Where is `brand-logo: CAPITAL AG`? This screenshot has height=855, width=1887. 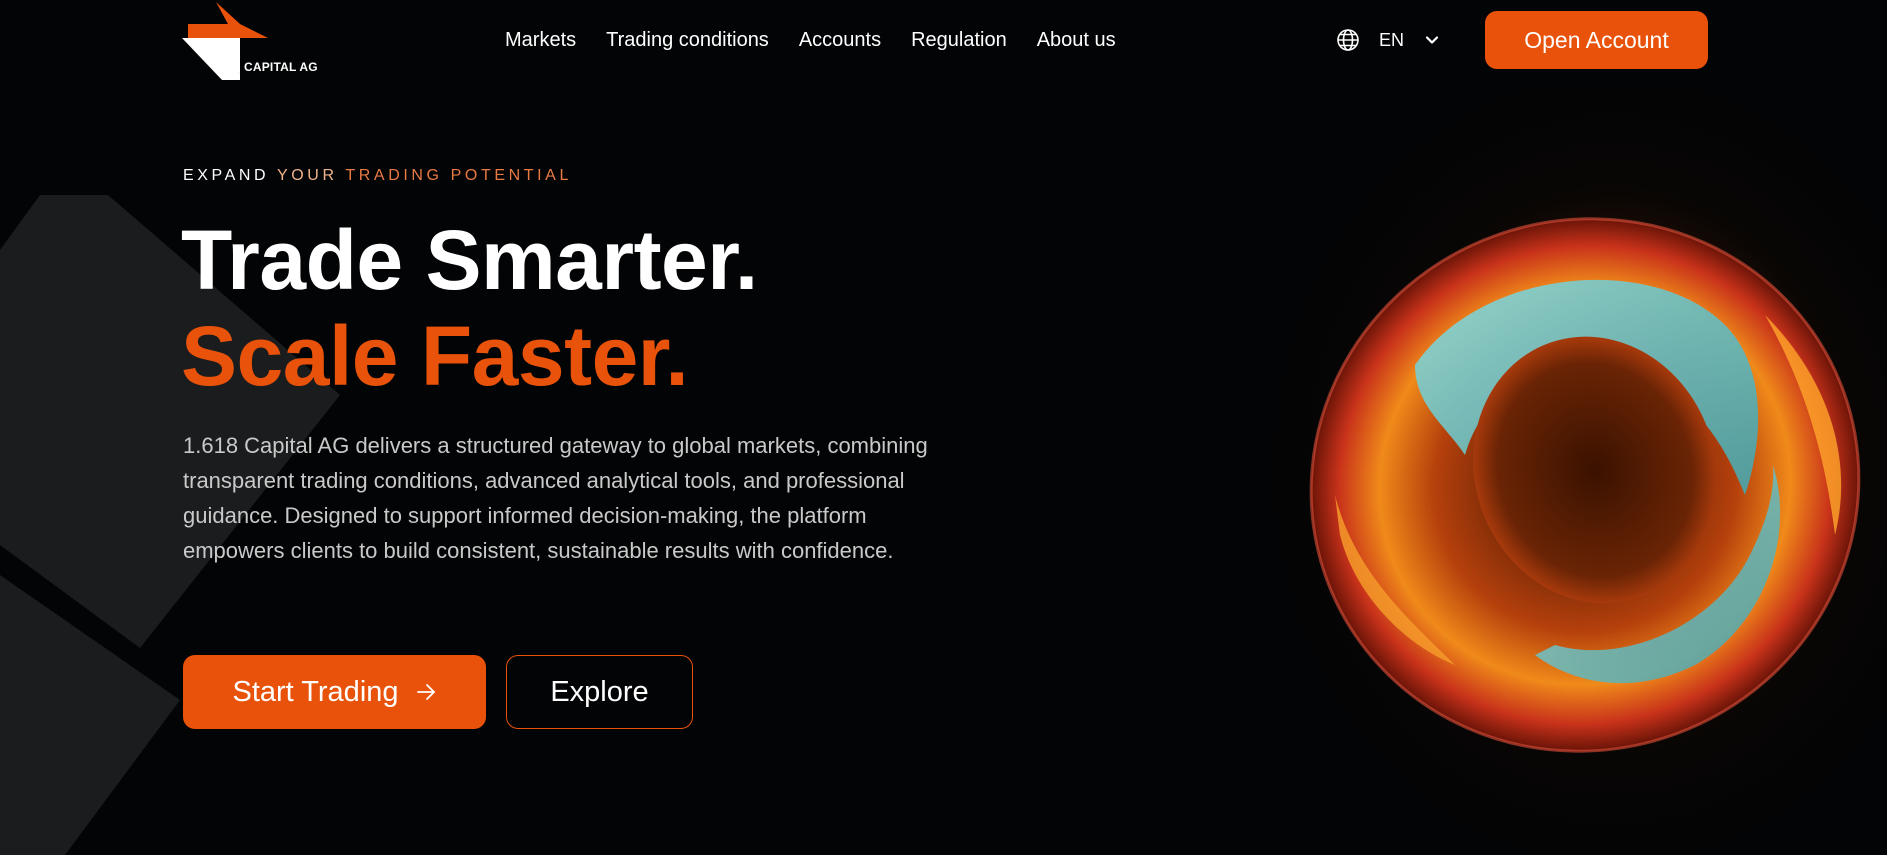 brand-logo: CAPITAL AG is located at coordinates (252, 41).